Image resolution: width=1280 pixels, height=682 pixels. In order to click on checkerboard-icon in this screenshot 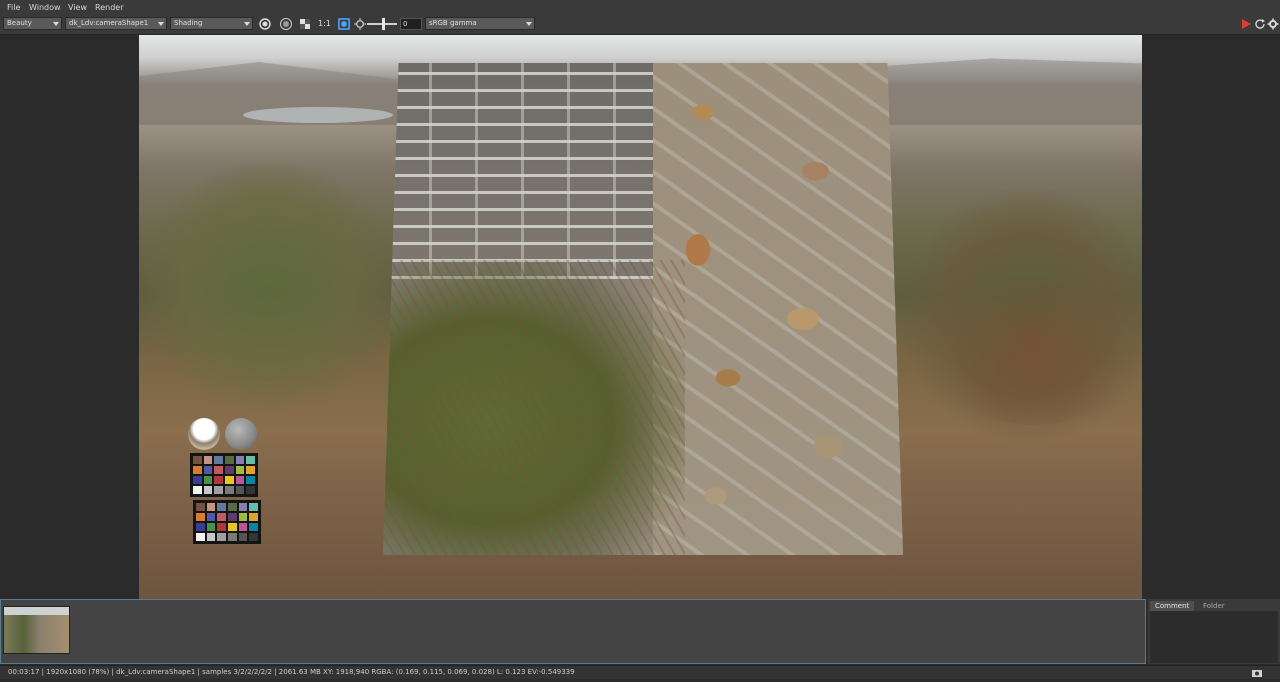, I will do `click(305, 24)`.